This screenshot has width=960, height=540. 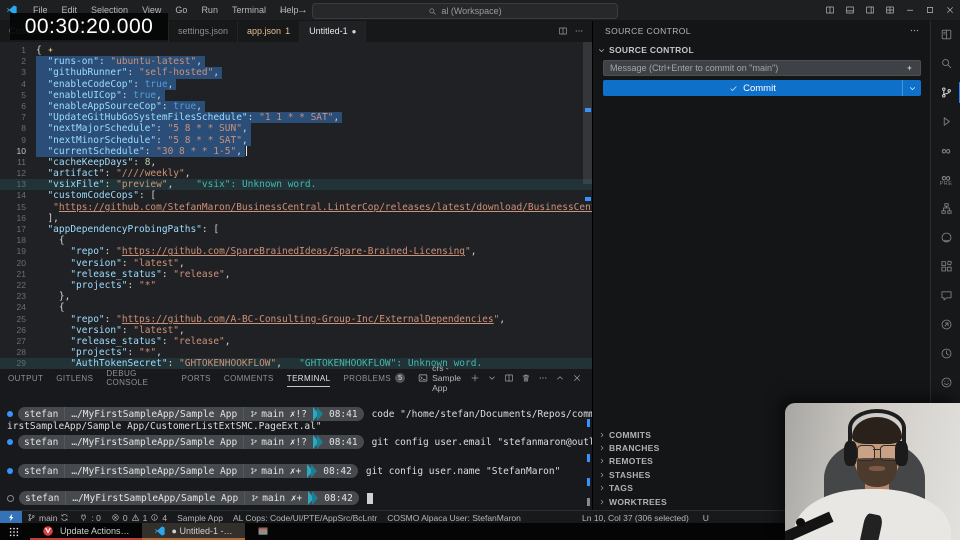 What do you see at coordinates (96, 195) in the screenshot?
I see `code-line-content: "customCodeCops": [` at bounding box center [96, 195].